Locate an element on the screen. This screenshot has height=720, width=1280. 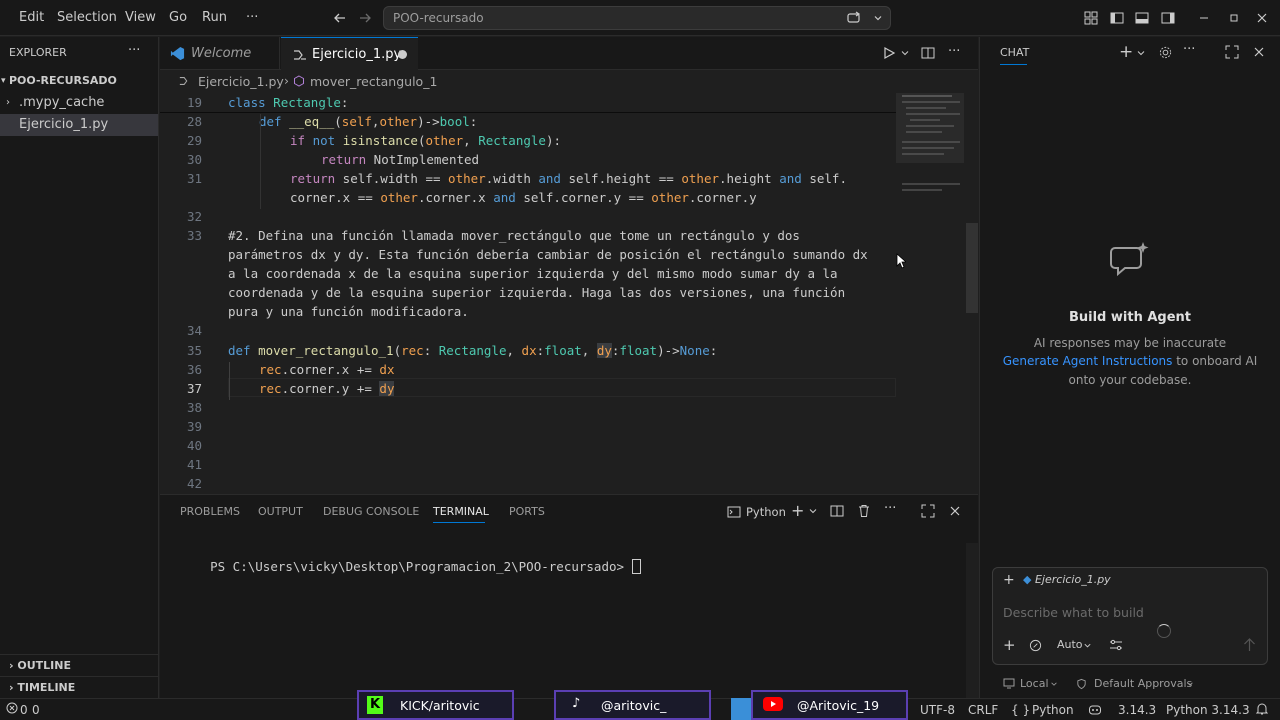
toggle-secondary-sidebar-icon is located at coordinates (1168, 18).